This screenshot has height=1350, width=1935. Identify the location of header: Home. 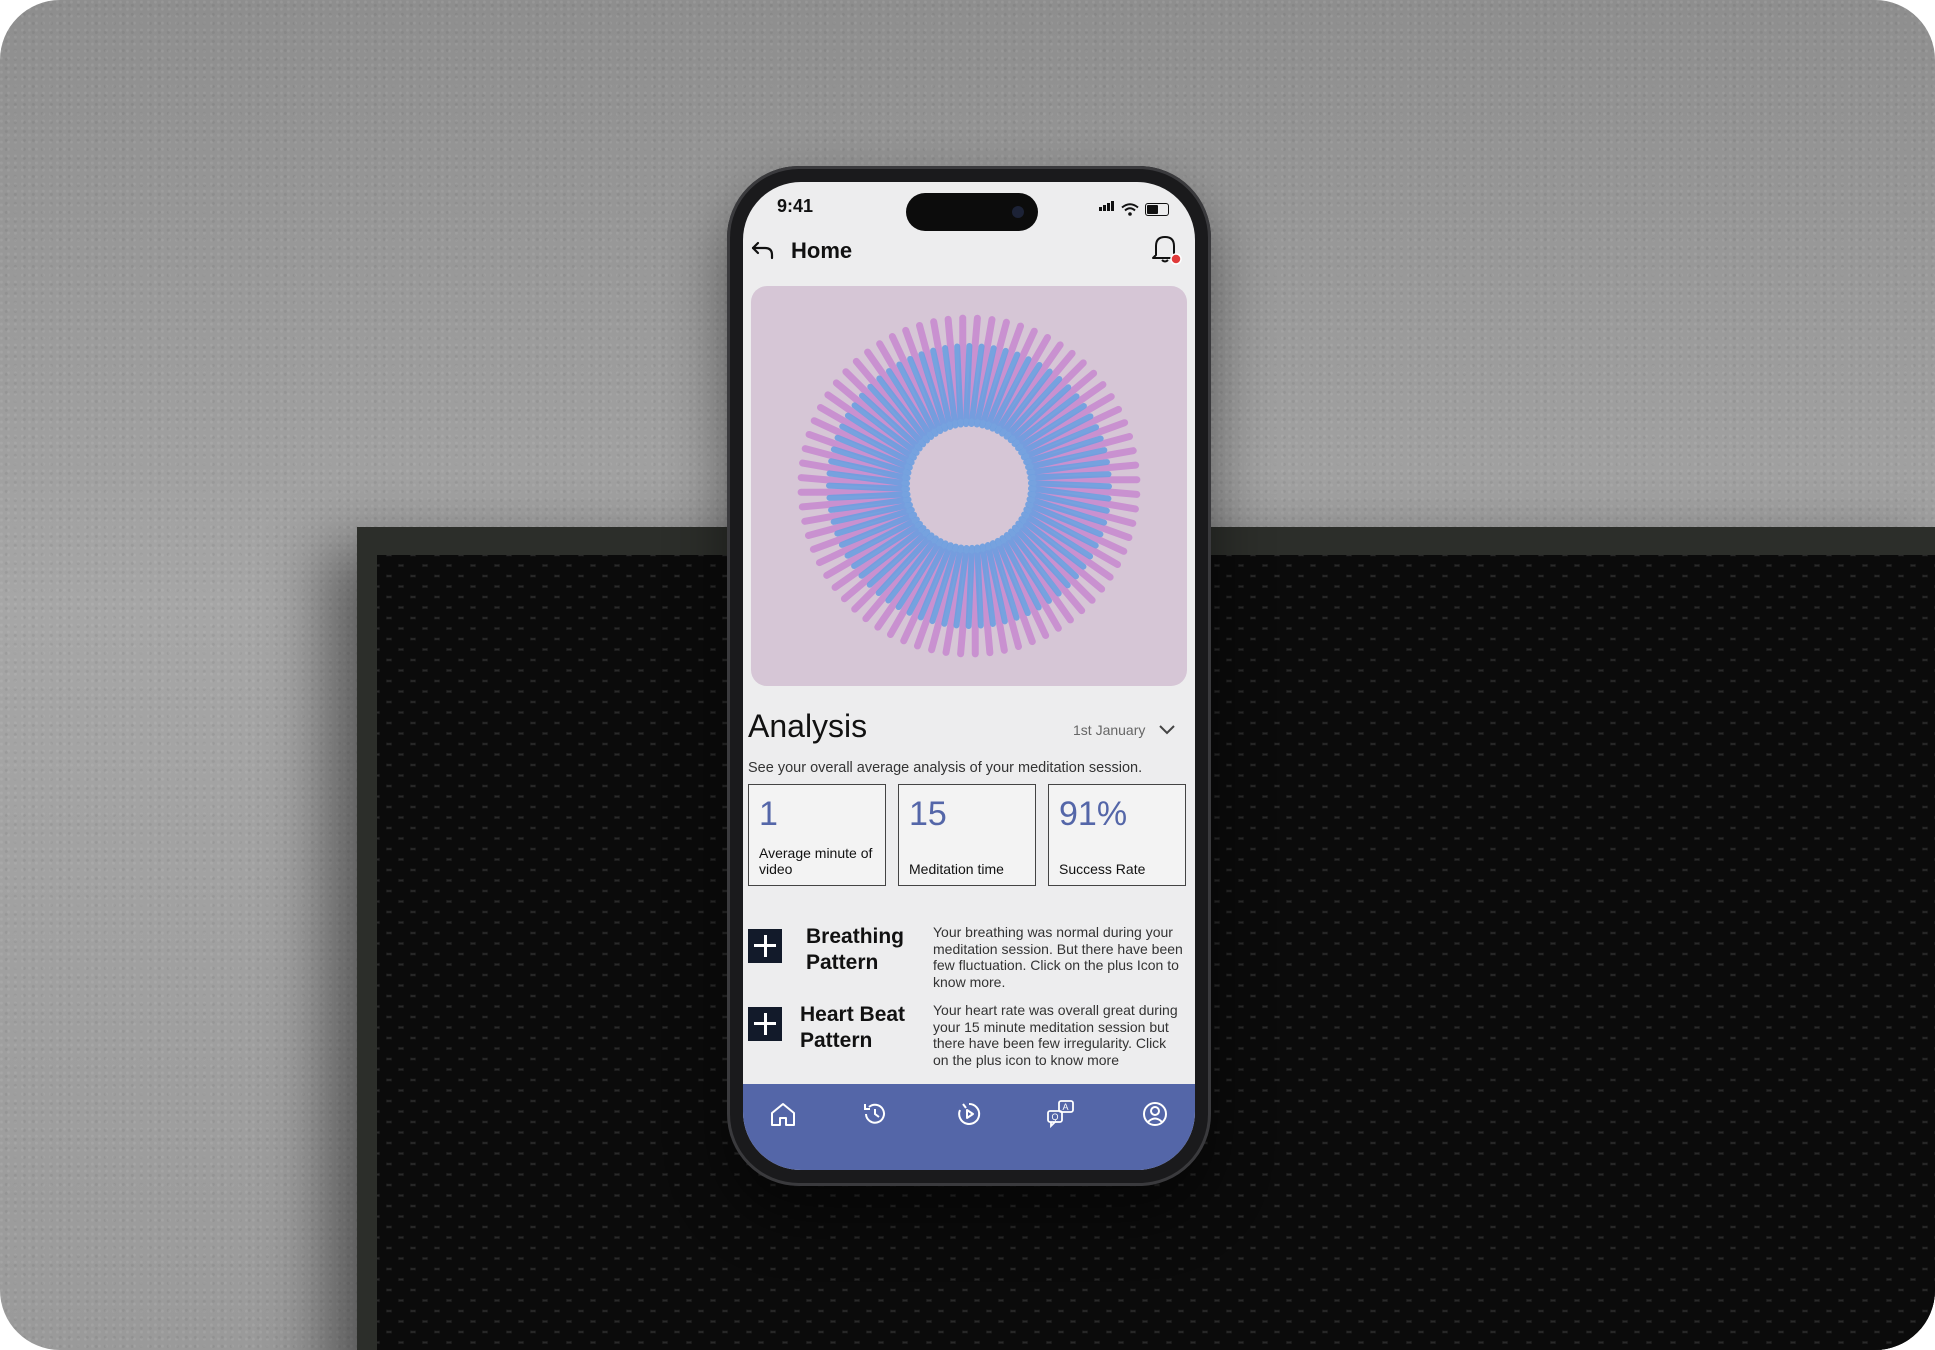
(969, 252).